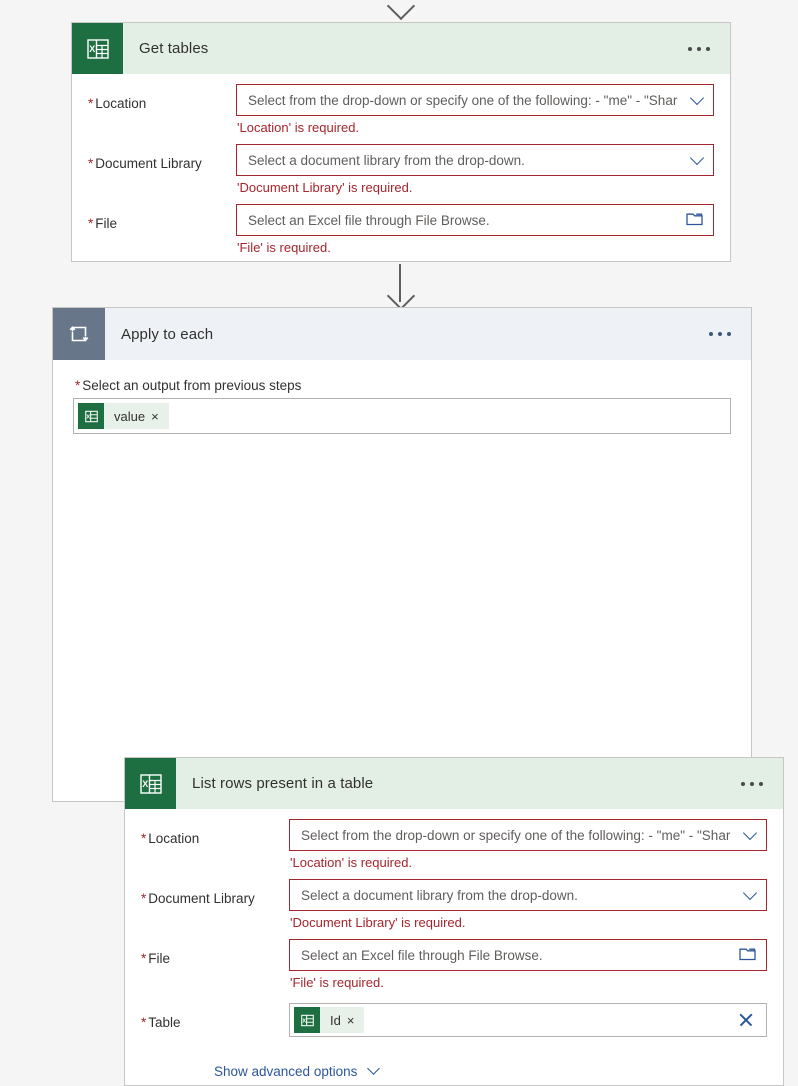  What do you see at coordinates (746, 1020) in the screenshot?
I see `clear-icon` at bounding box center [746, 1020].